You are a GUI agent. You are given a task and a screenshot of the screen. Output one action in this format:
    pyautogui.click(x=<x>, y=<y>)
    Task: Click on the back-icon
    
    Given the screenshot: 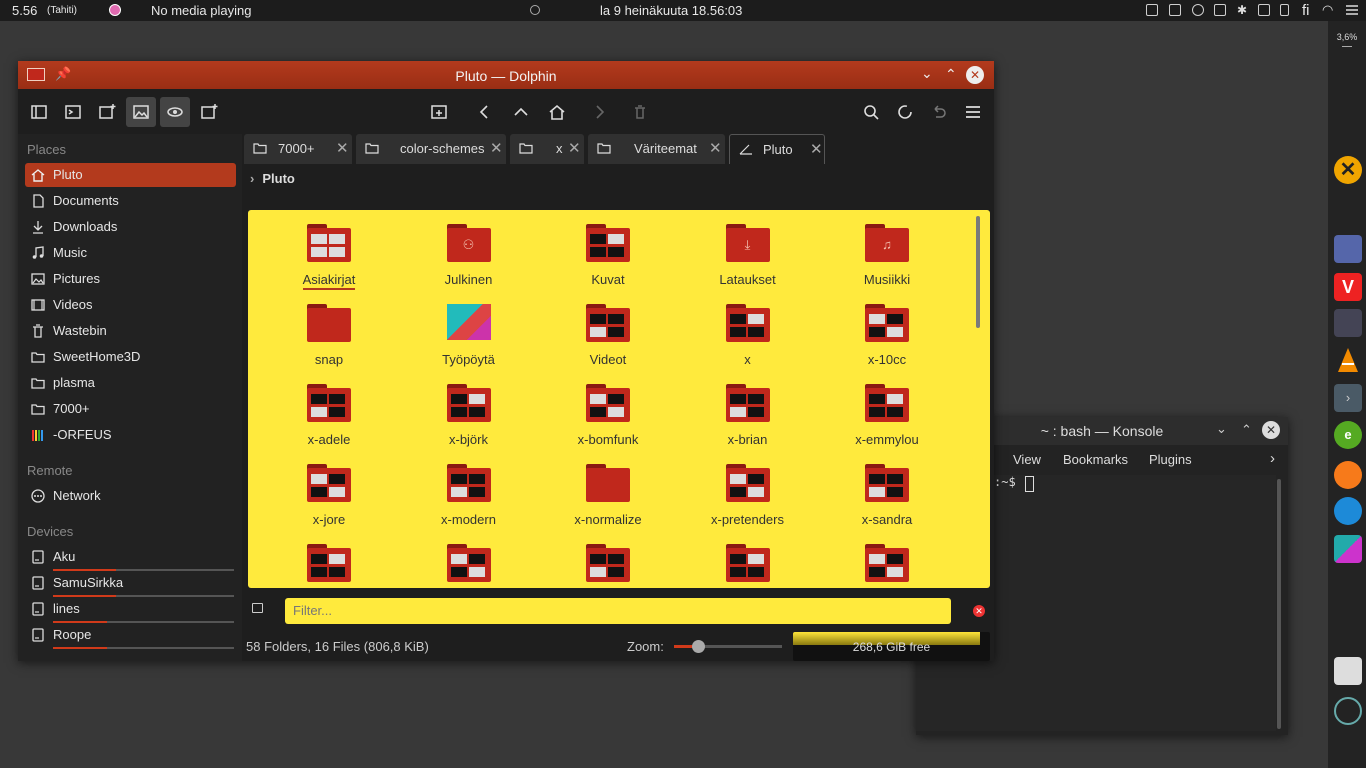 What is the action you would take?
    pyautogui.click(x=485, y=112)
    